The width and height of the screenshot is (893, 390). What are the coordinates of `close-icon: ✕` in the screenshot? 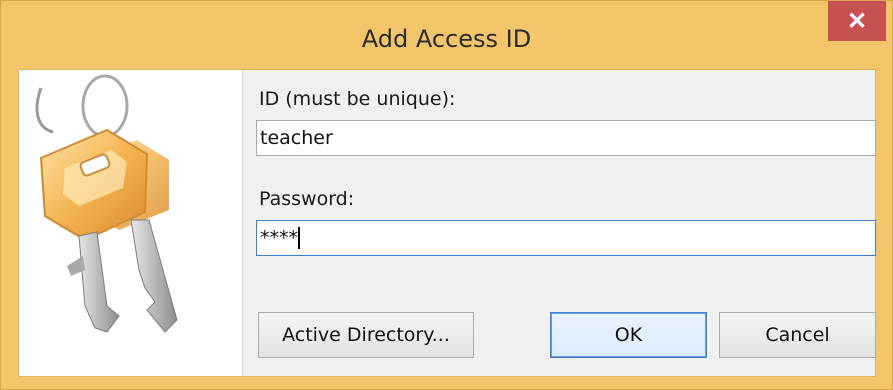 It's located at (857, 21).